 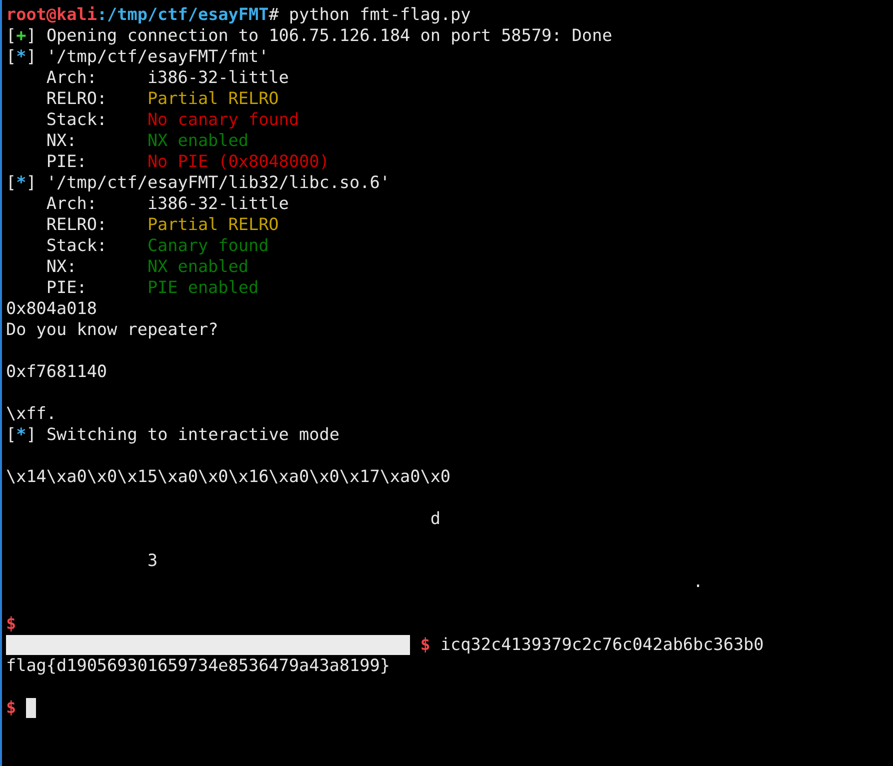 I want to click on status-text: Switching to interactive mode, so click(x=193, y=434).